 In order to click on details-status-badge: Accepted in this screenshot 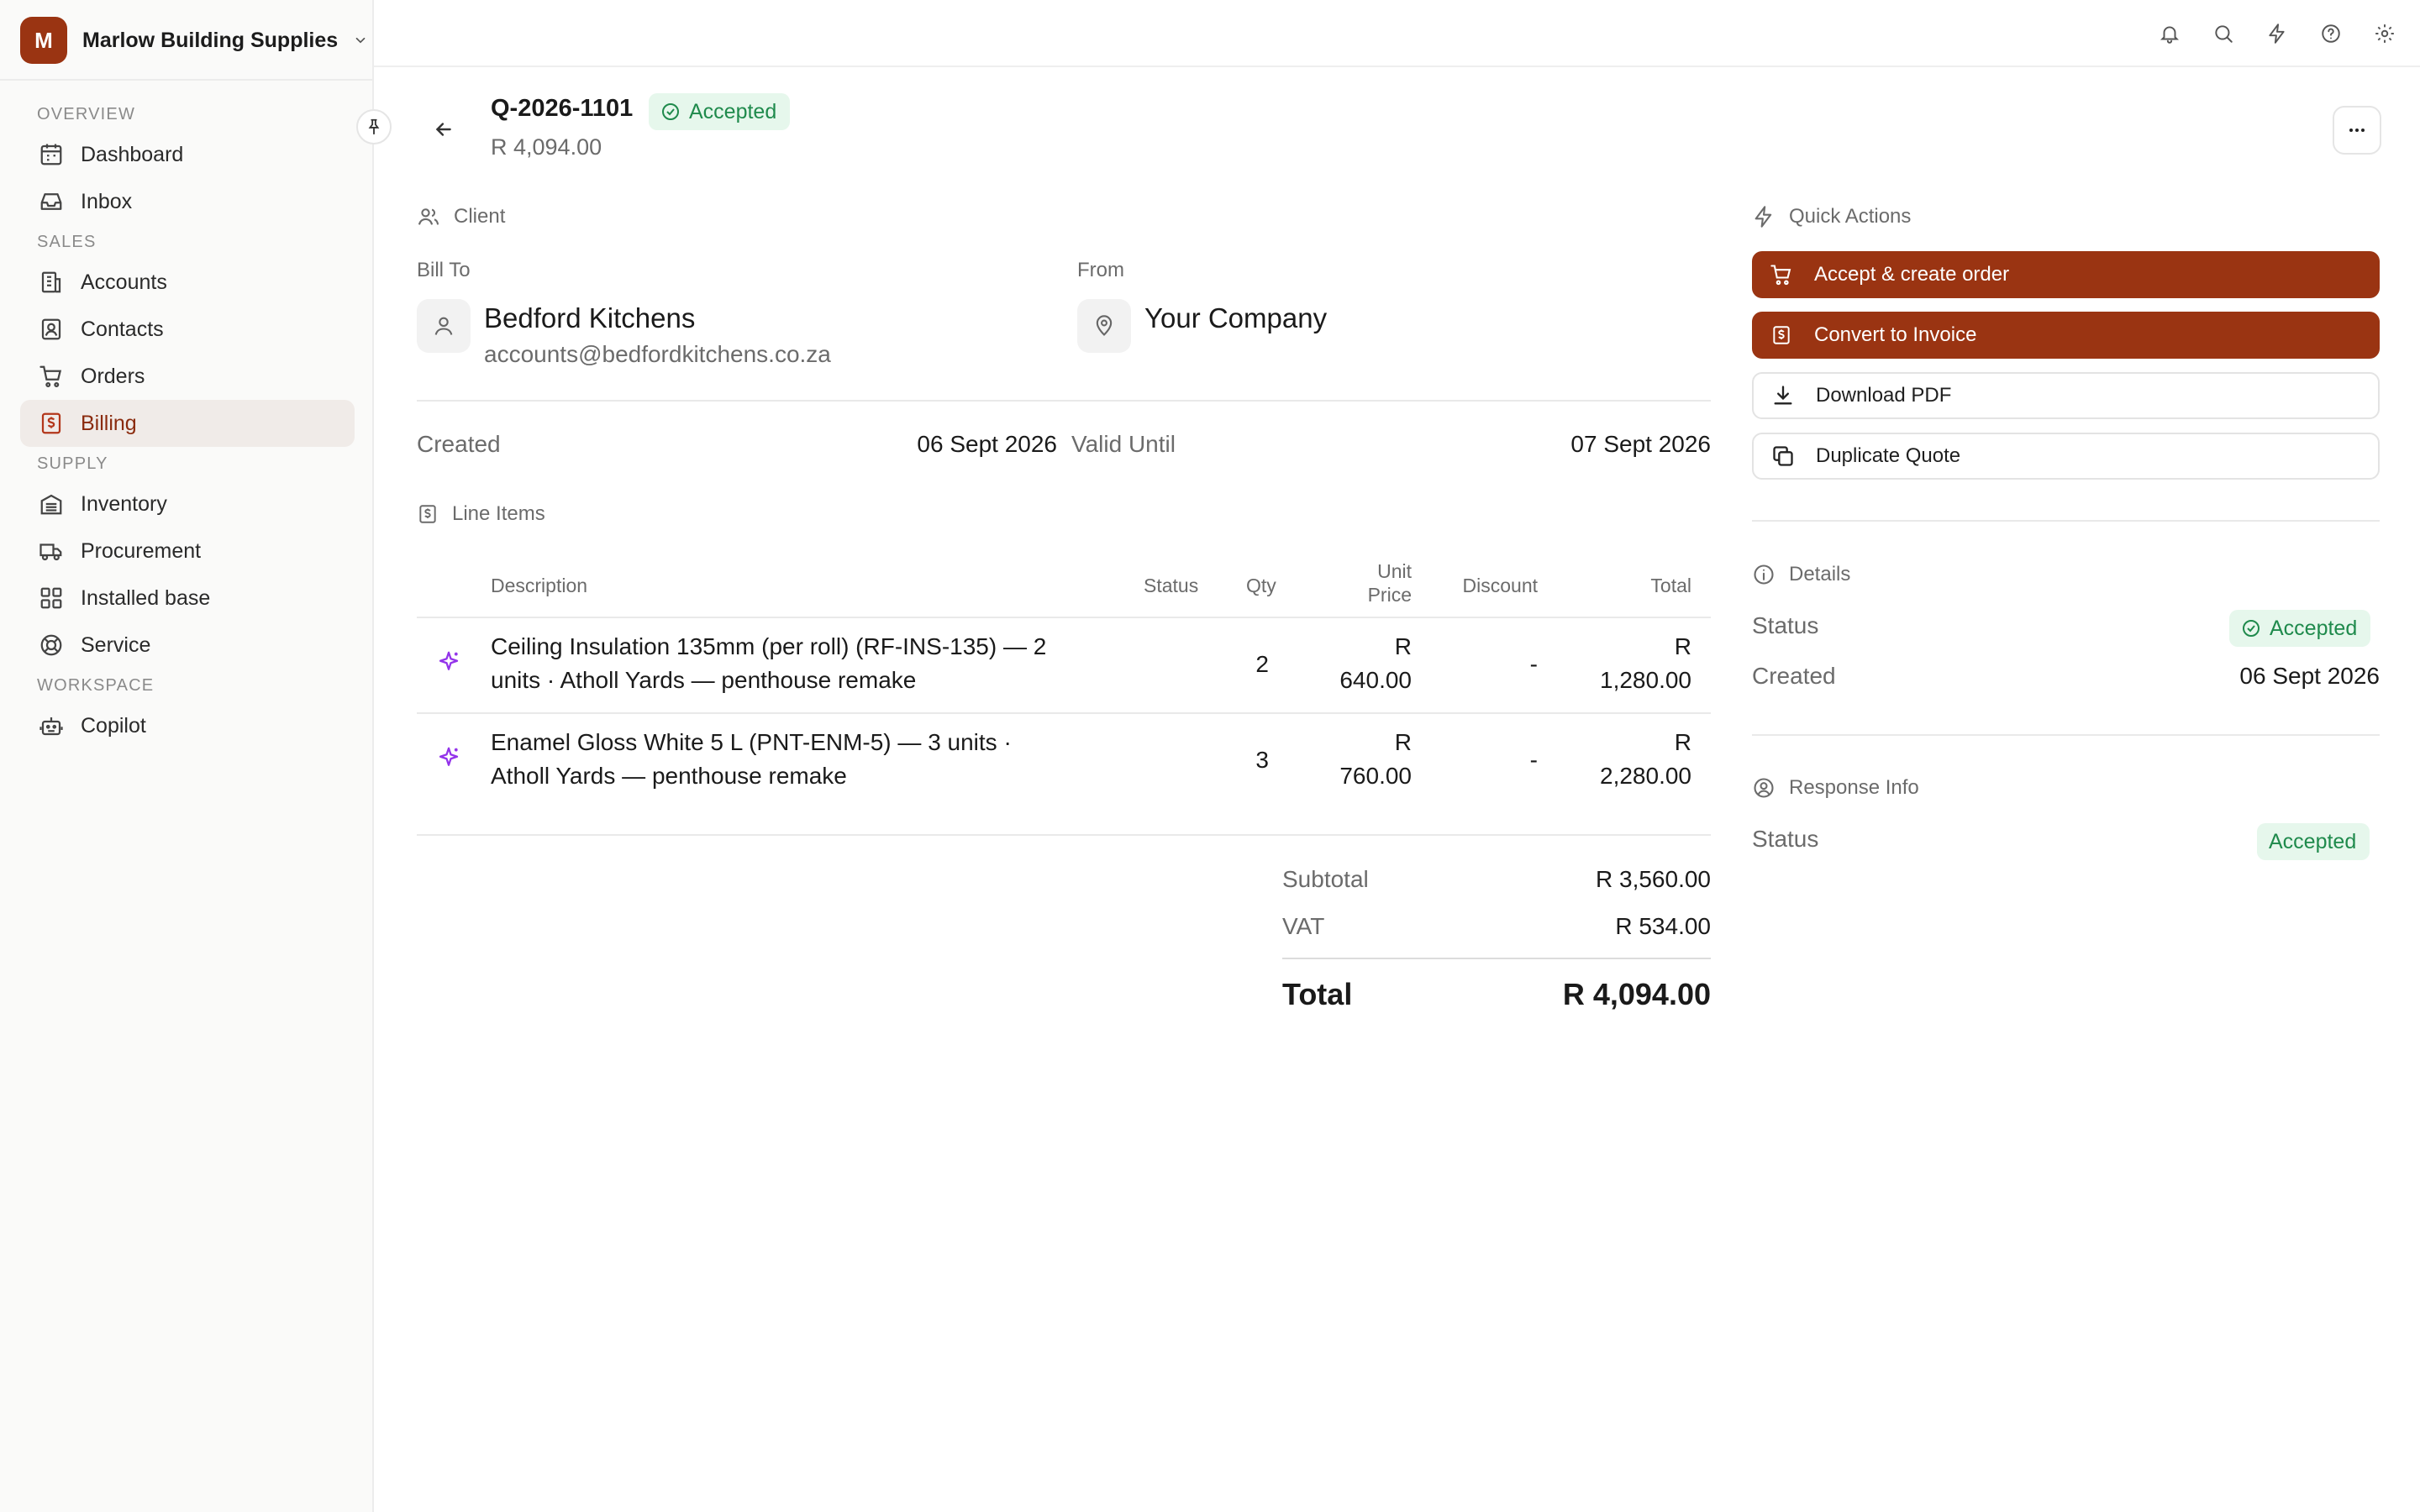, I will do `click(2300, 628)`.